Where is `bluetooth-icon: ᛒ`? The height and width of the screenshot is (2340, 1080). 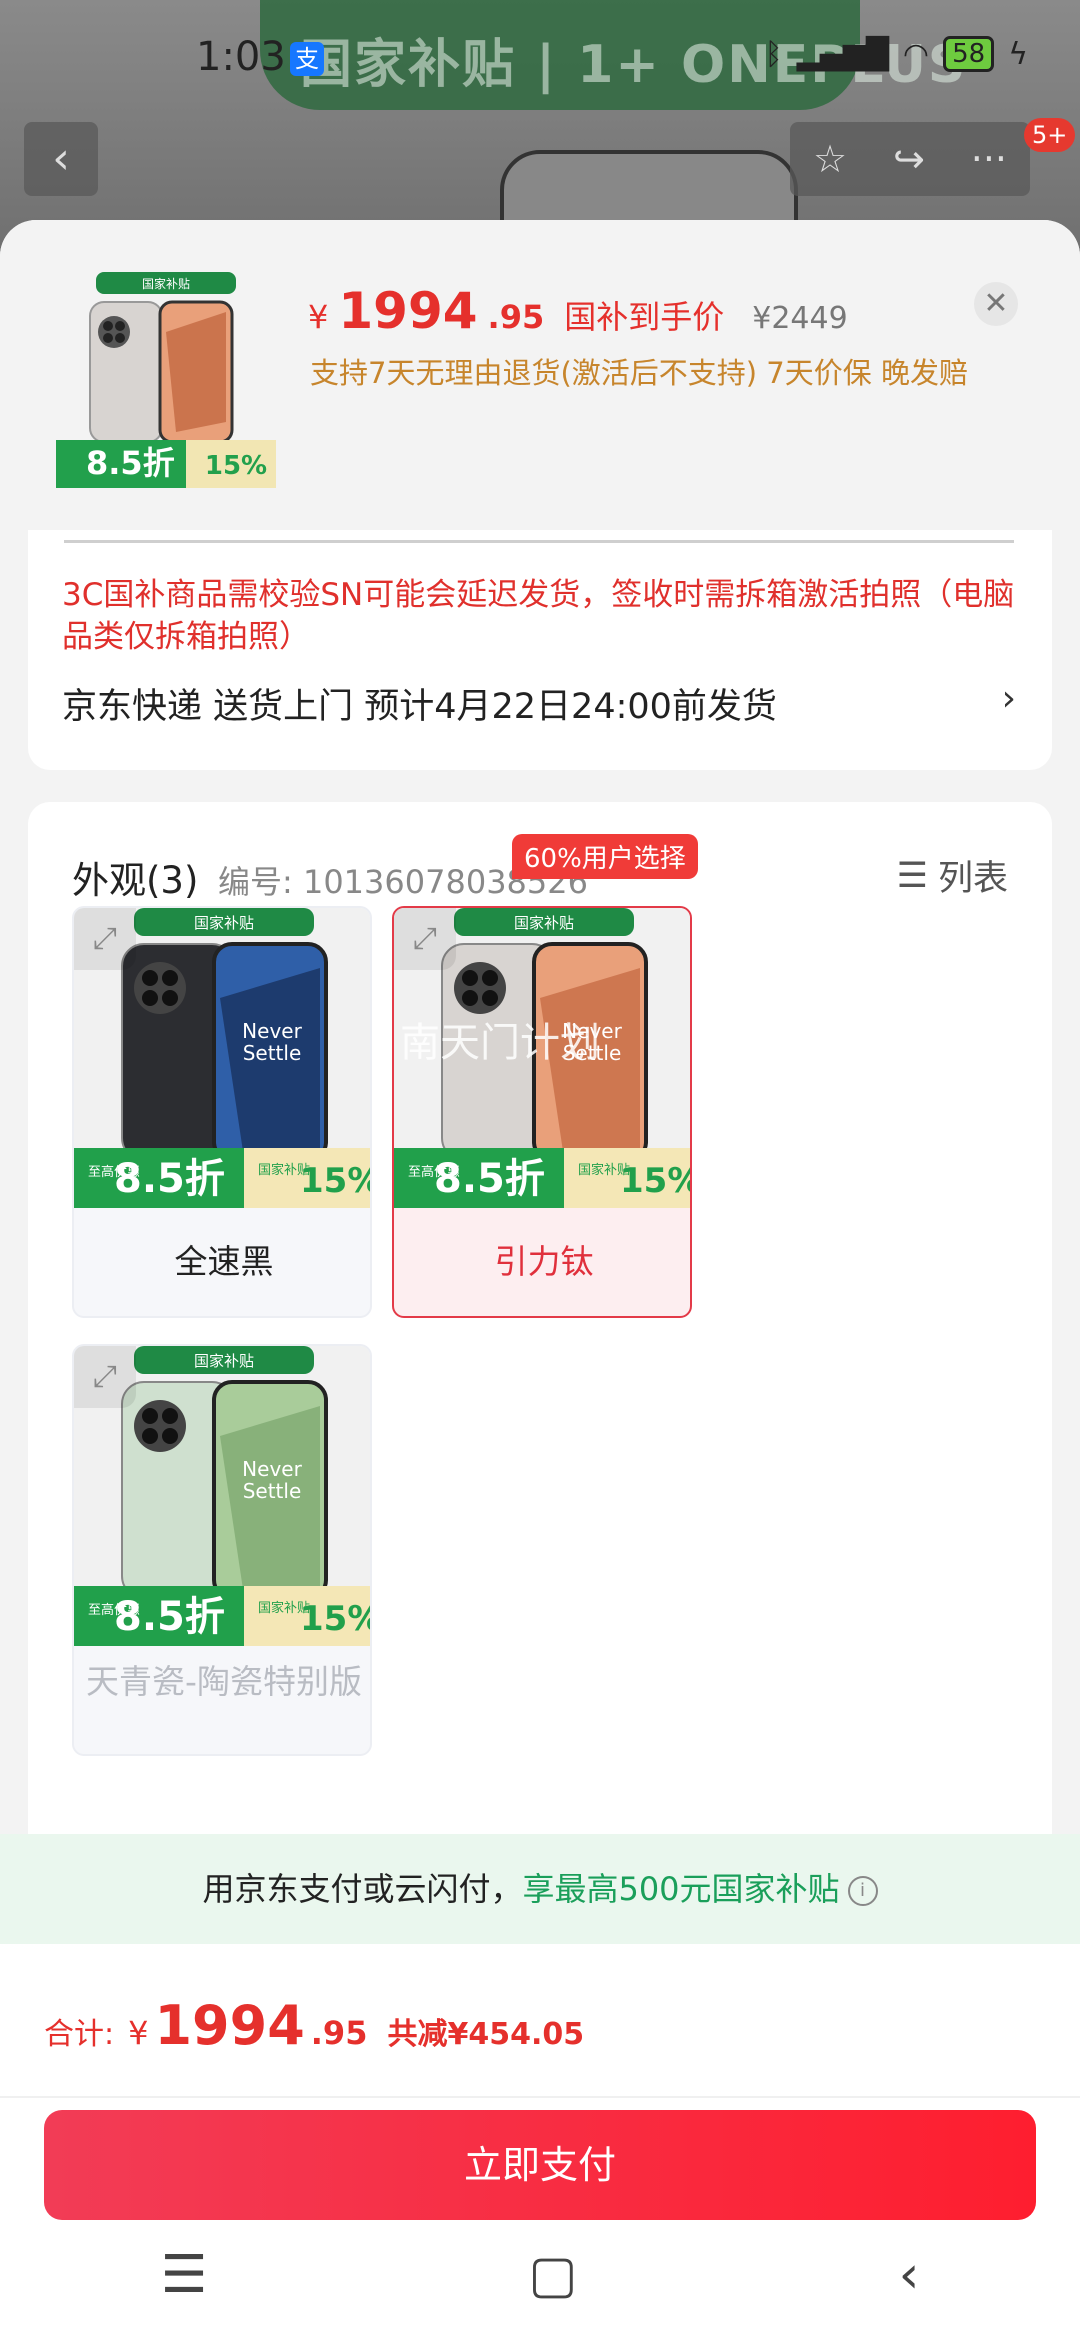
bluetooth-icon: ᛒ is located at coordinates (773, 54).